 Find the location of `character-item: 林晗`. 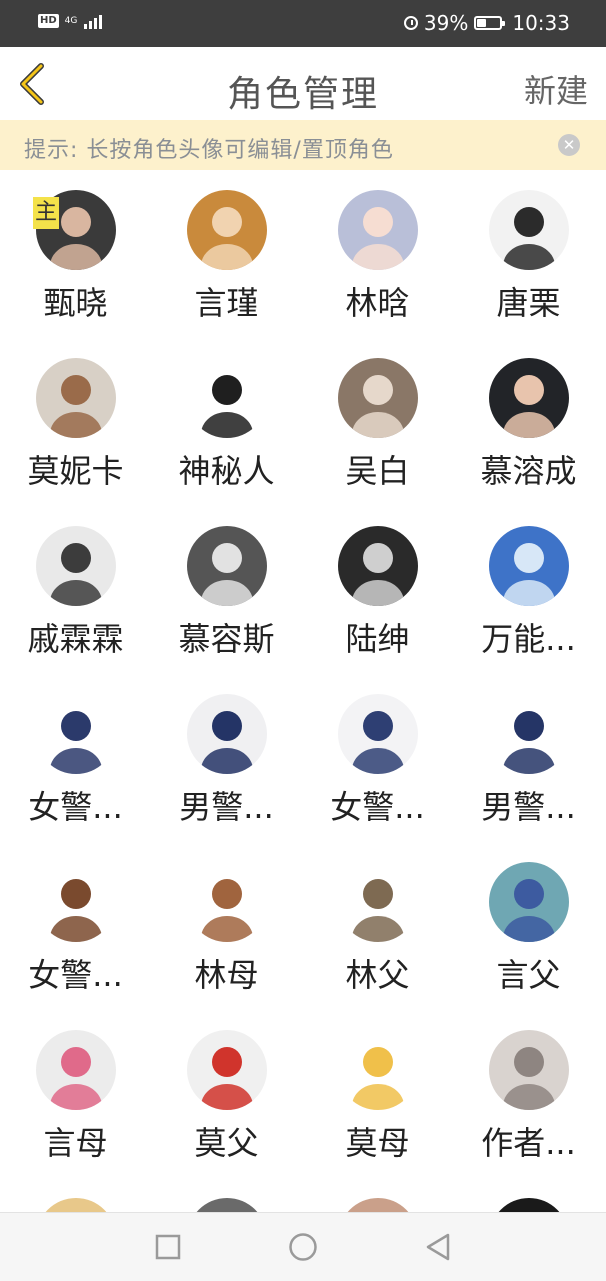

character-item: 林晗 is located at coordinates (377, 254).